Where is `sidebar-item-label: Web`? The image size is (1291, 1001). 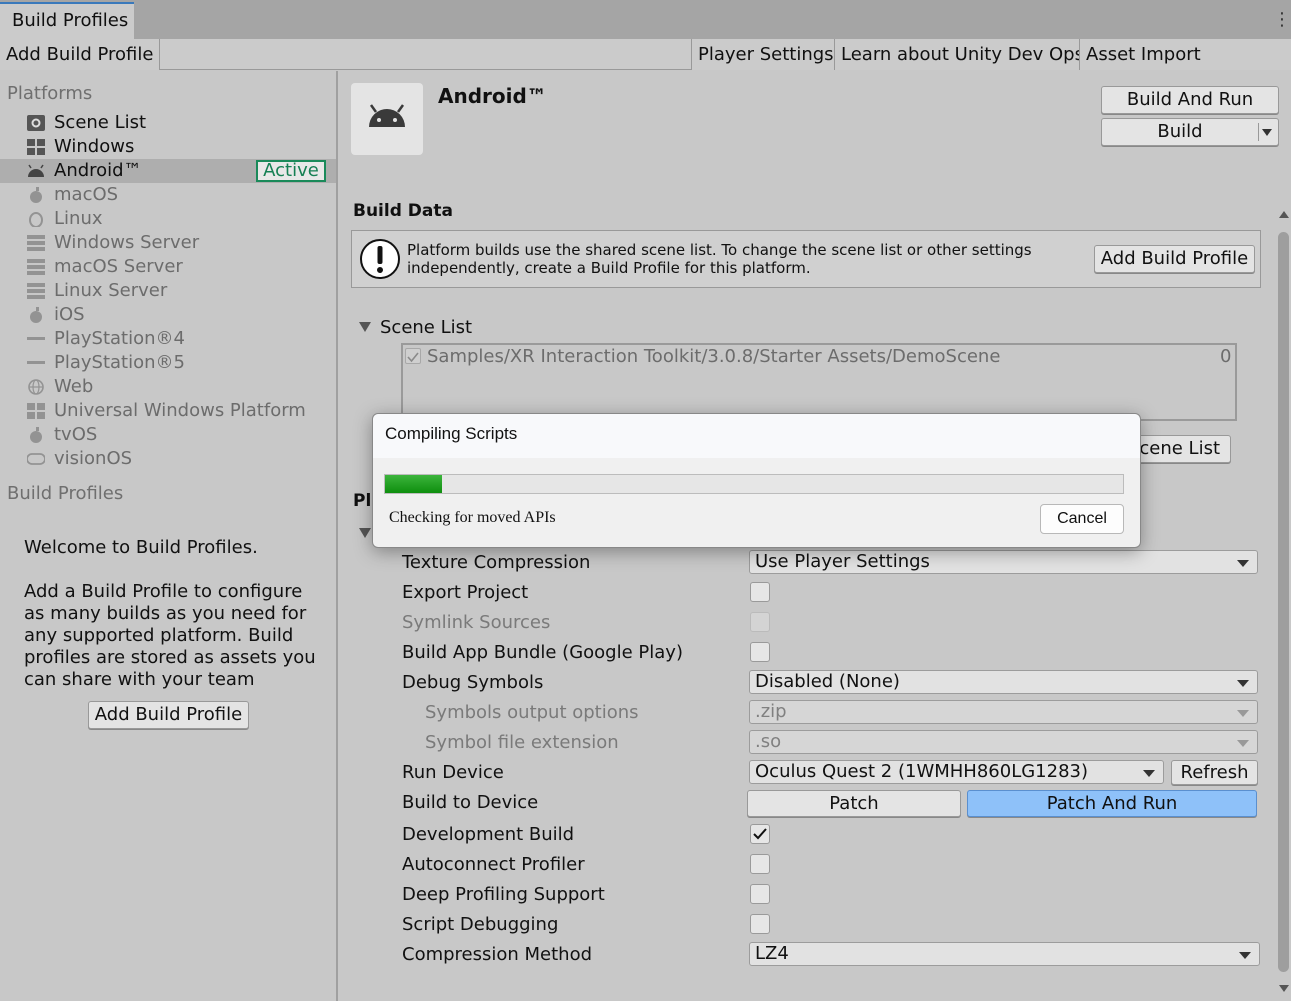 sidebar-item-label: Web is located at coordinates (74, 386).